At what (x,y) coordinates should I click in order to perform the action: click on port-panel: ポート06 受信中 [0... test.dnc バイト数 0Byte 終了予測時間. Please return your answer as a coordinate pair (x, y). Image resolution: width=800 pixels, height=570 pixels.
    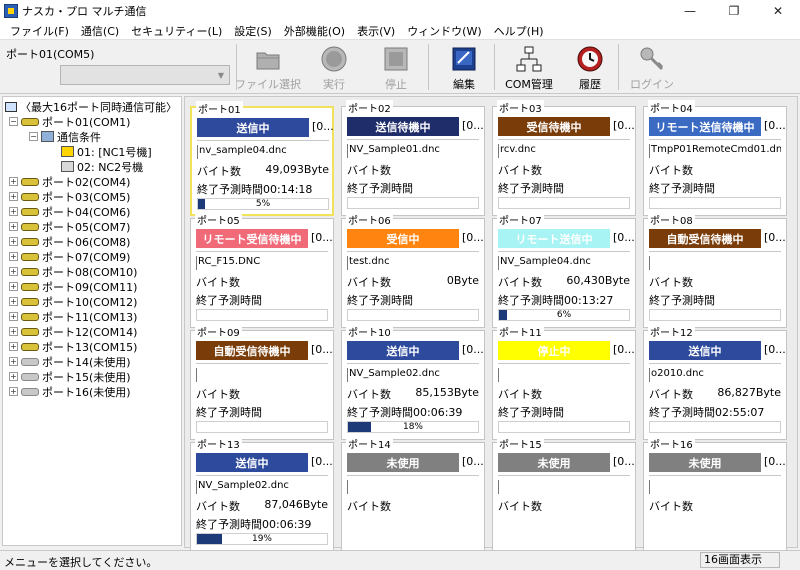
    Looking at the image, I should click on (413, 270).